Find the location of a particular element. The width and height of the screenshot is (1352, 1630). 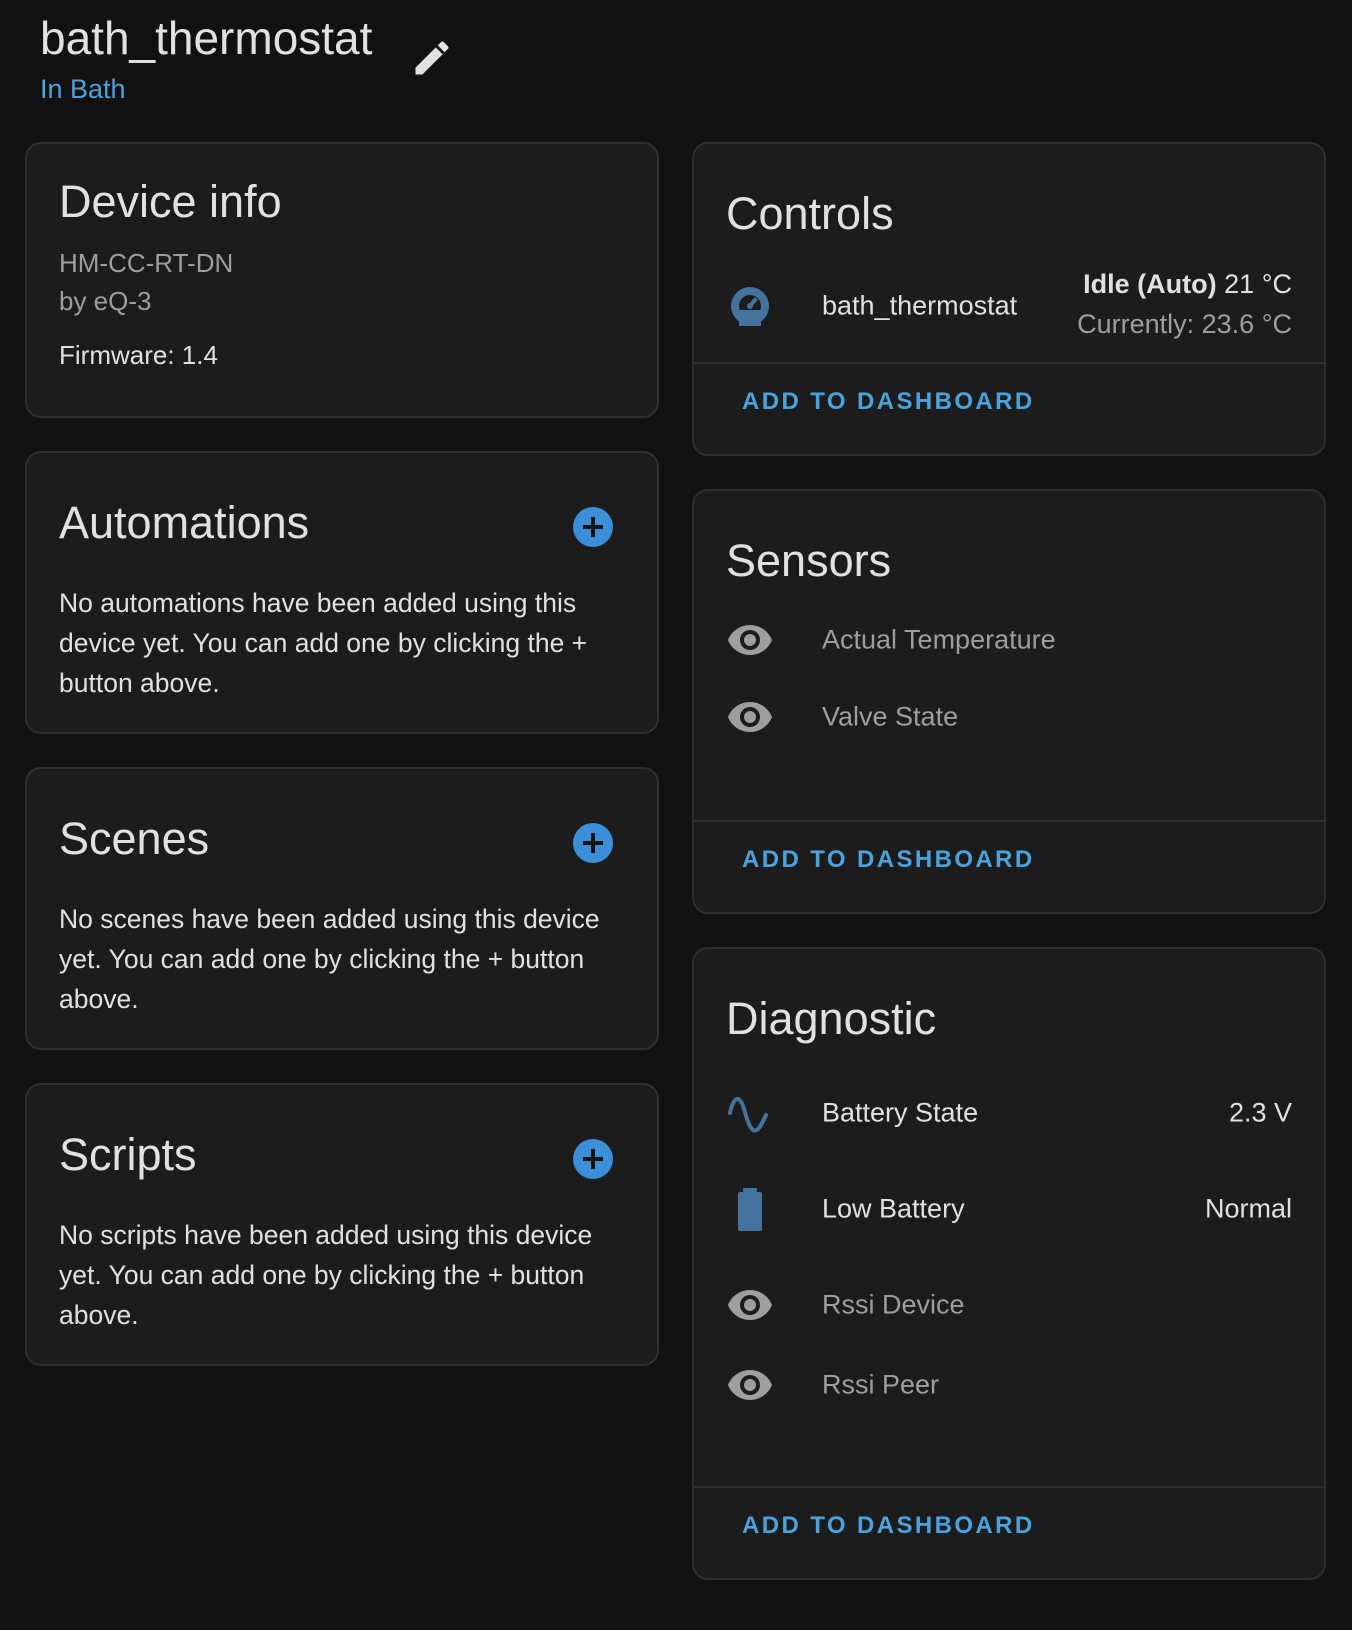

entity-name: Valve State is located at coordinates (890, 716).